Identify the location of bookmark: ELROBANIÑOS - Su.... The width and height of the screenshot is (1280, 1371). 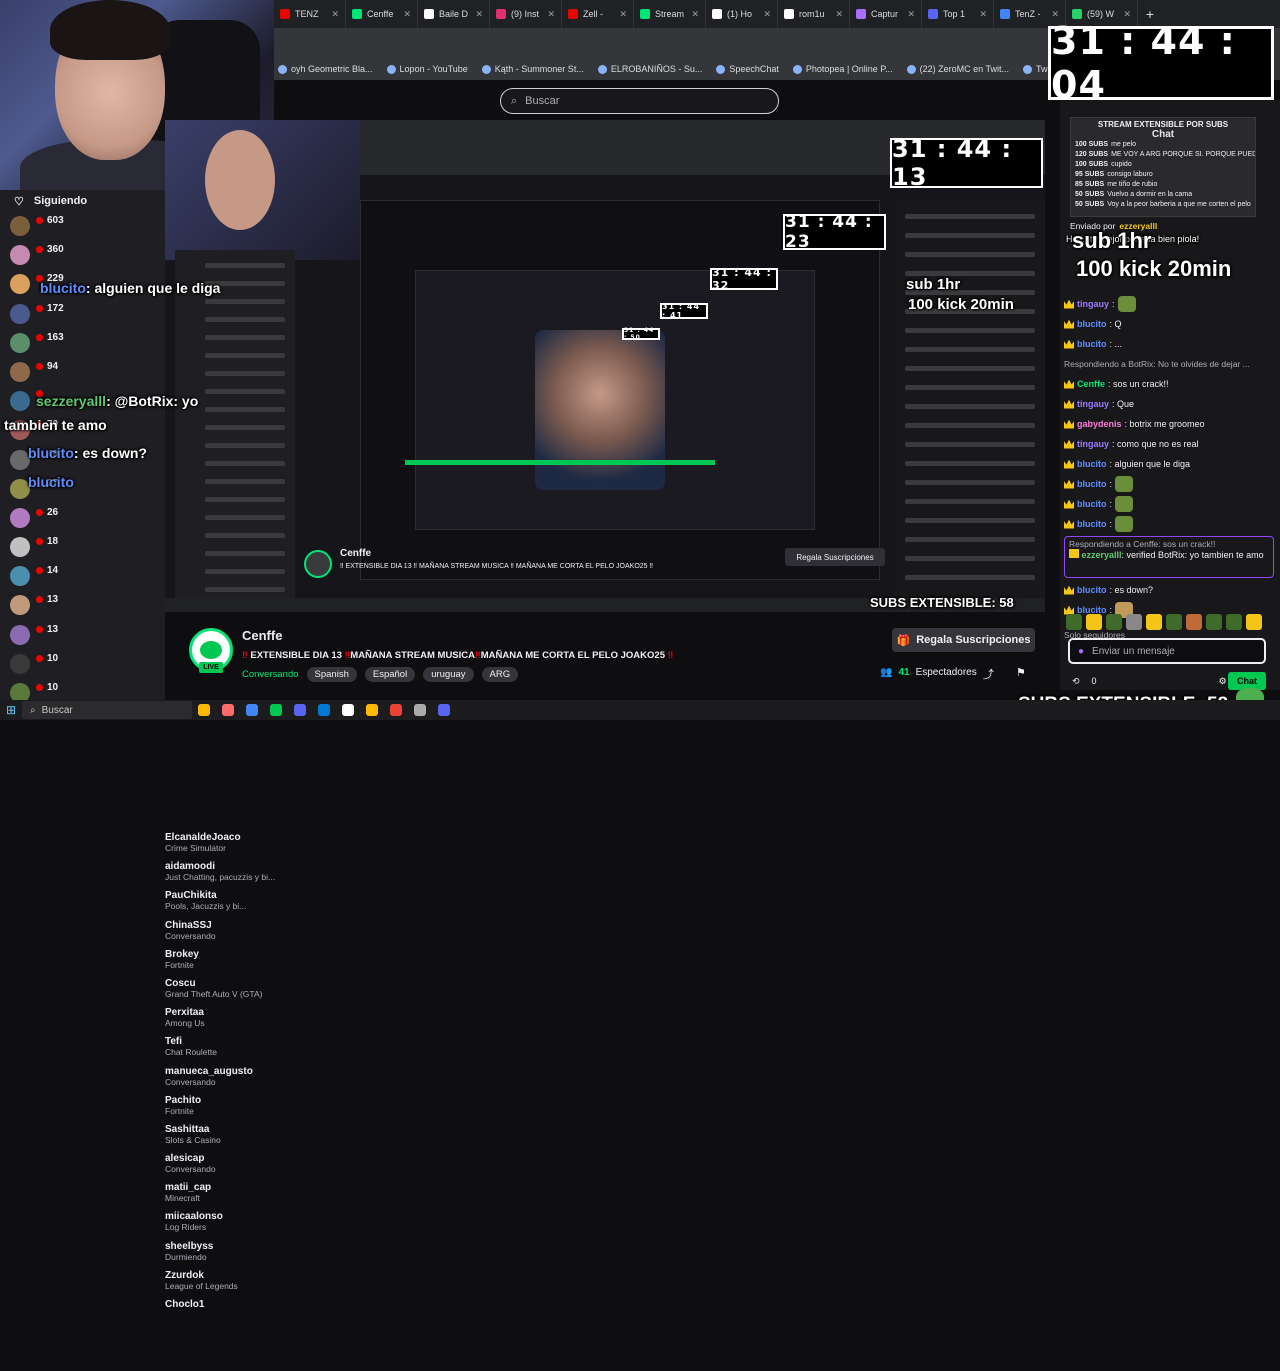
(649, 69).